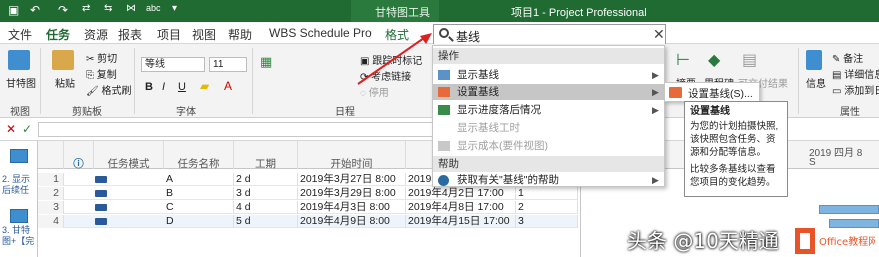 The height and width of the screenshot is (257, 879). What do you see at coordinates (814, 60) in the screenshot?
I see `info-icon` at bounding box center [814, 60].